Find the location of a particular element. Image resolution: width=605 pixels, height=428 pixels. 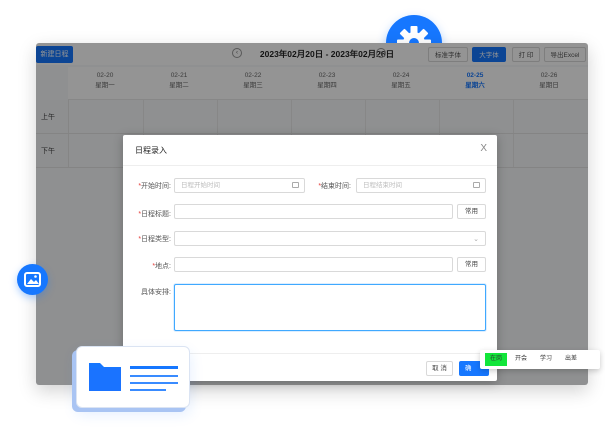

schedule-type-select: ⌄ is located at coordinates (330, 238).